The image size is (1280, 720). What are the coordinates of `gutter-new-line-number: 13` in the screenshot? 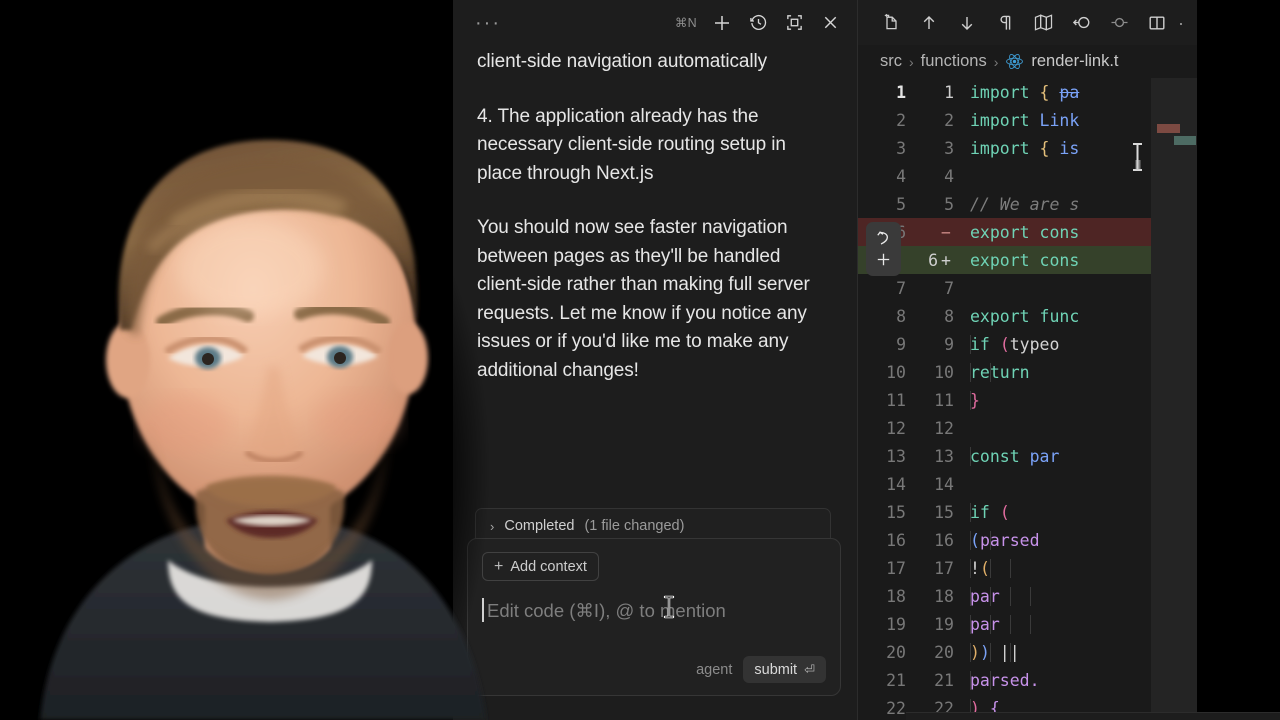 It's located at (944, 456).